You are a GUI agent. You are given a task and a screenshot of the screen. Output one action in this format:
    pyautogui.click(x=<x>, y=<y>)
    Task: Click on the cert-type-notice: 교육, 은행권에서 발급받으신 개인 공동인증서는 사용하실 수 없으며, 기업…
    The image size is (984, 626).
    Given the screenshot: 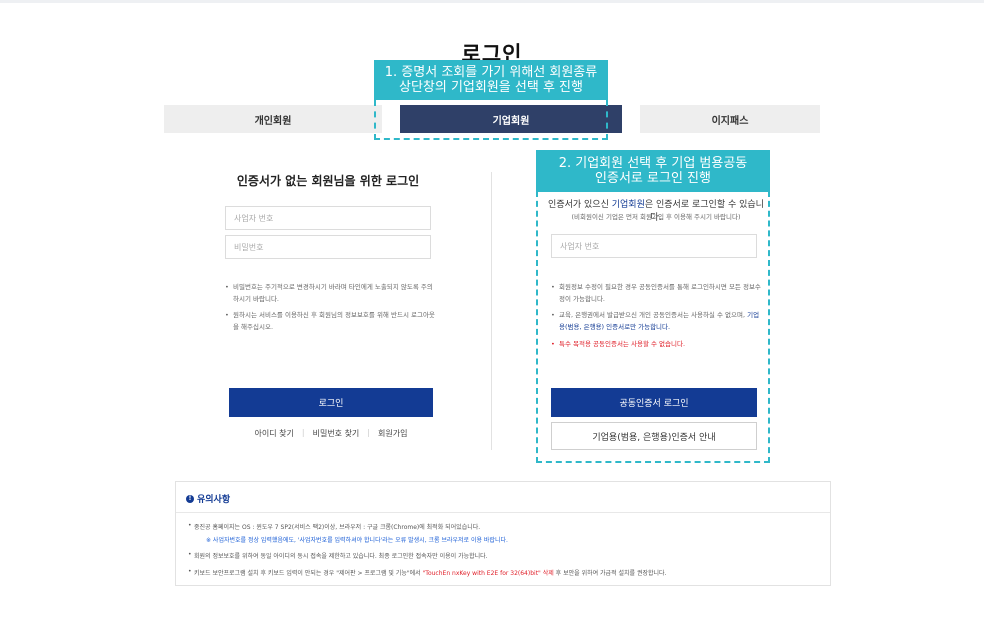 What is the action you would take?
    pyautogui.click(x=657, y=321)
    